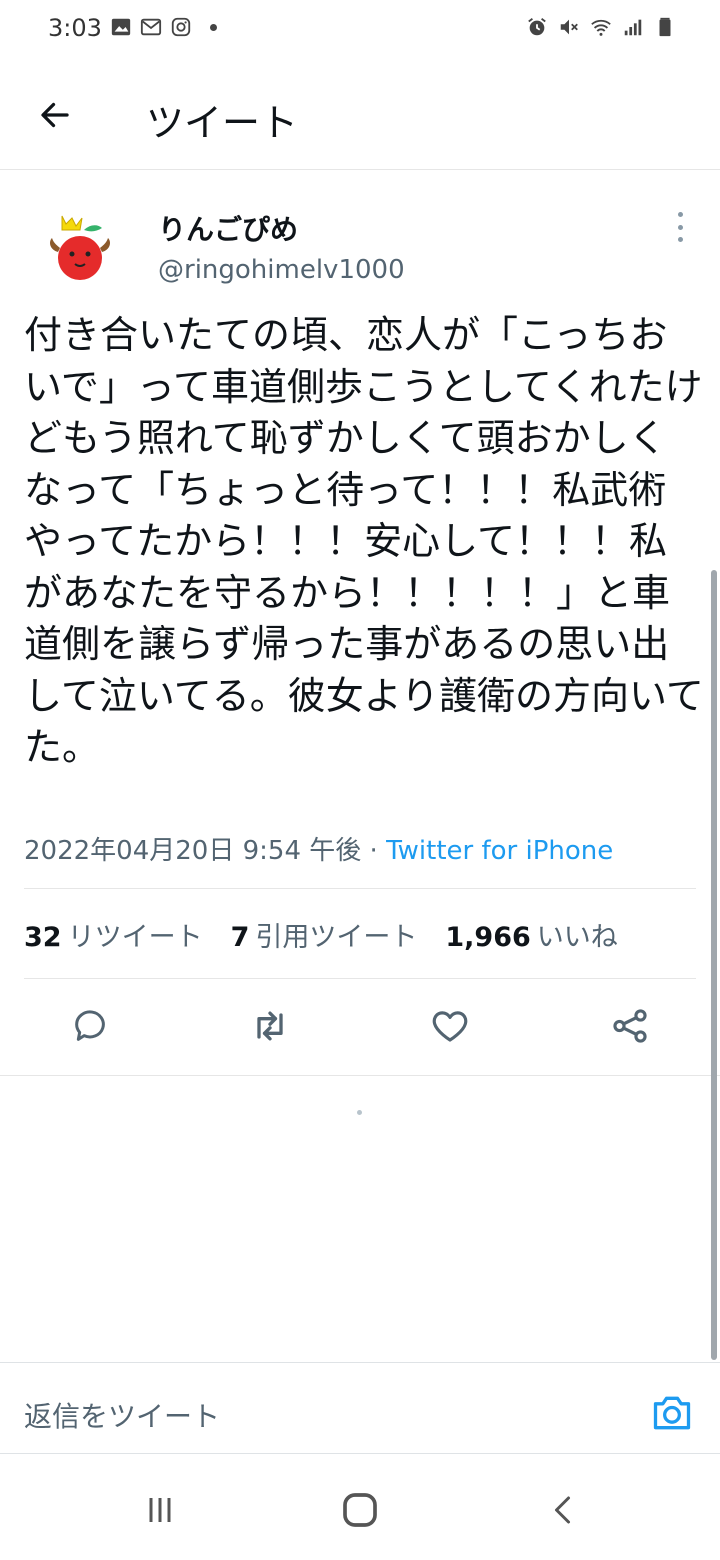  I want to click on nav-back-button, so click(564, 1510).